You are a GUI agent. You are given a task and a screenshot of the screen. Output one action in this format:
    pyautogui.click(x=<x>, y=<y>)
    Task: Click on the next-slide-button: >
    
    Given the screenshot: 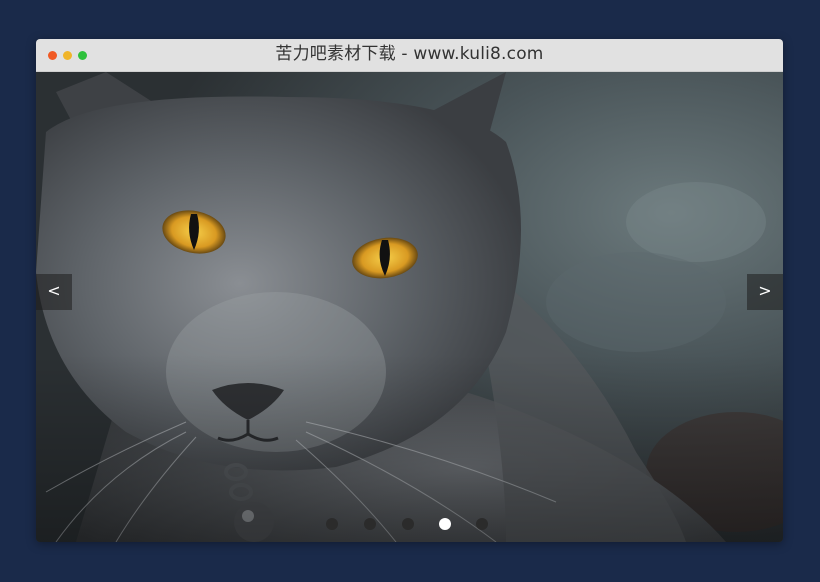 What is the action you would take?
    pyautogui.click(x=765, y=292)
    